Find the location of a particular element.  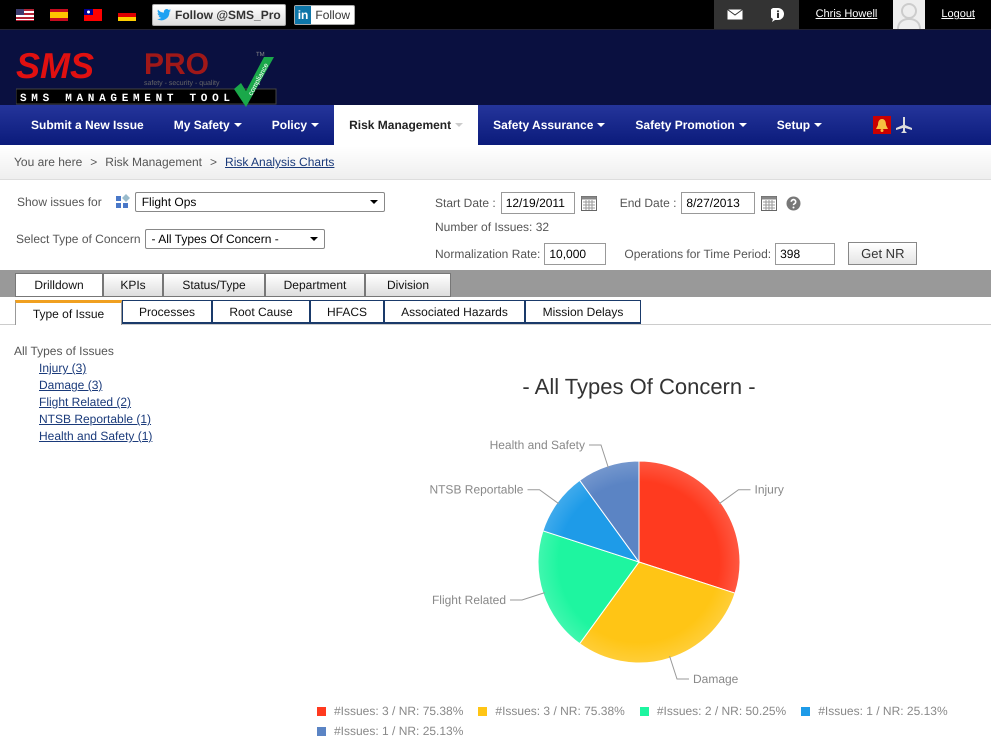

issues-dropdown: Flight Ops is located at coordinates (259, 202).